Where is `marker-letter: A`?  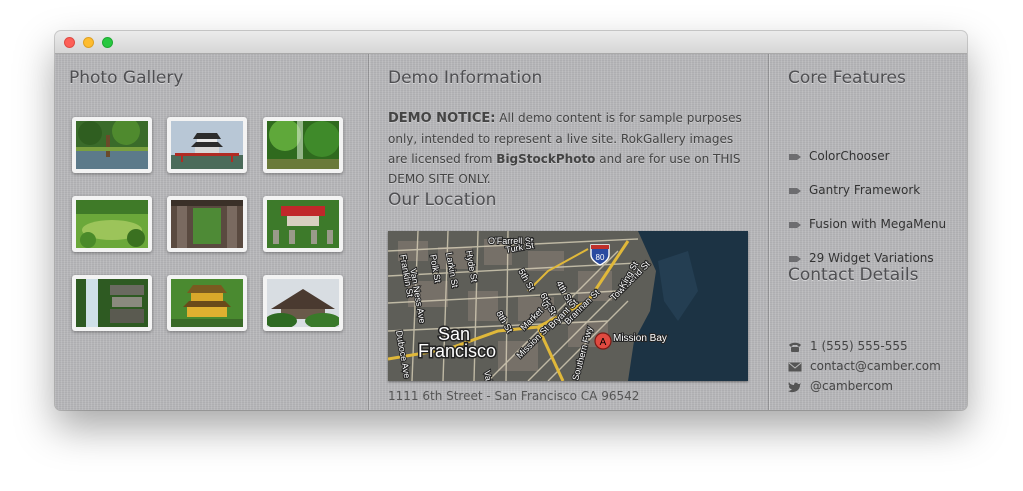 marker-letter: A is located at coordinates (603, 342).